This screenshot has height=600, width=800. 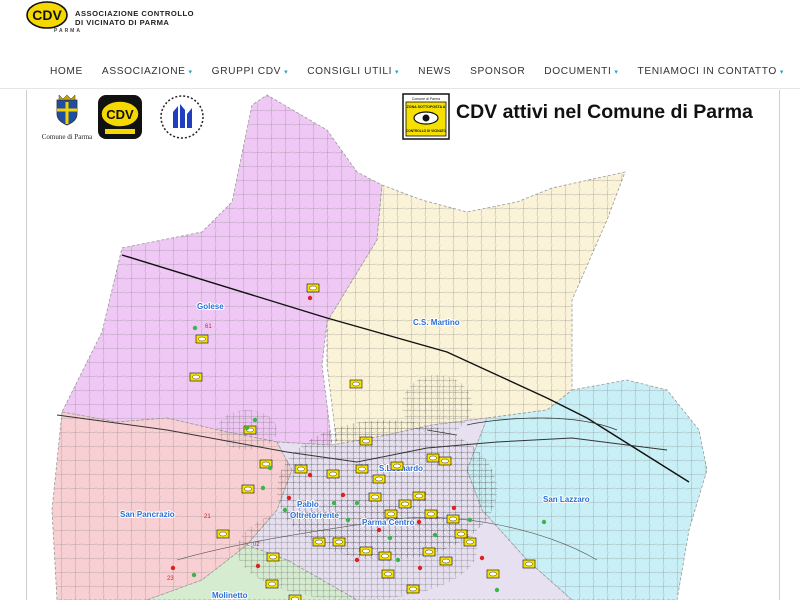 What do you see at coordinates (182, 117) in the screenshot?
I see `police-logo-icon` at bounding box center [182, 117].